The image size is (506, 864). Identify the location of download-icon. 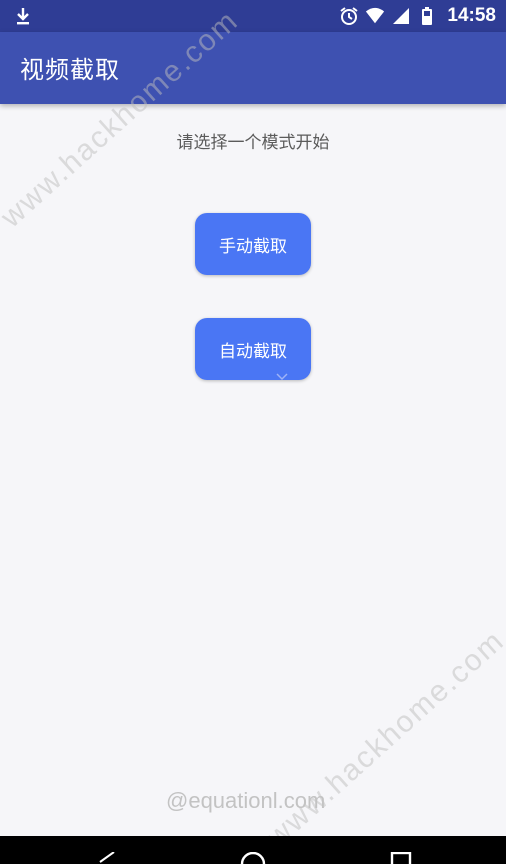
(23, 16).